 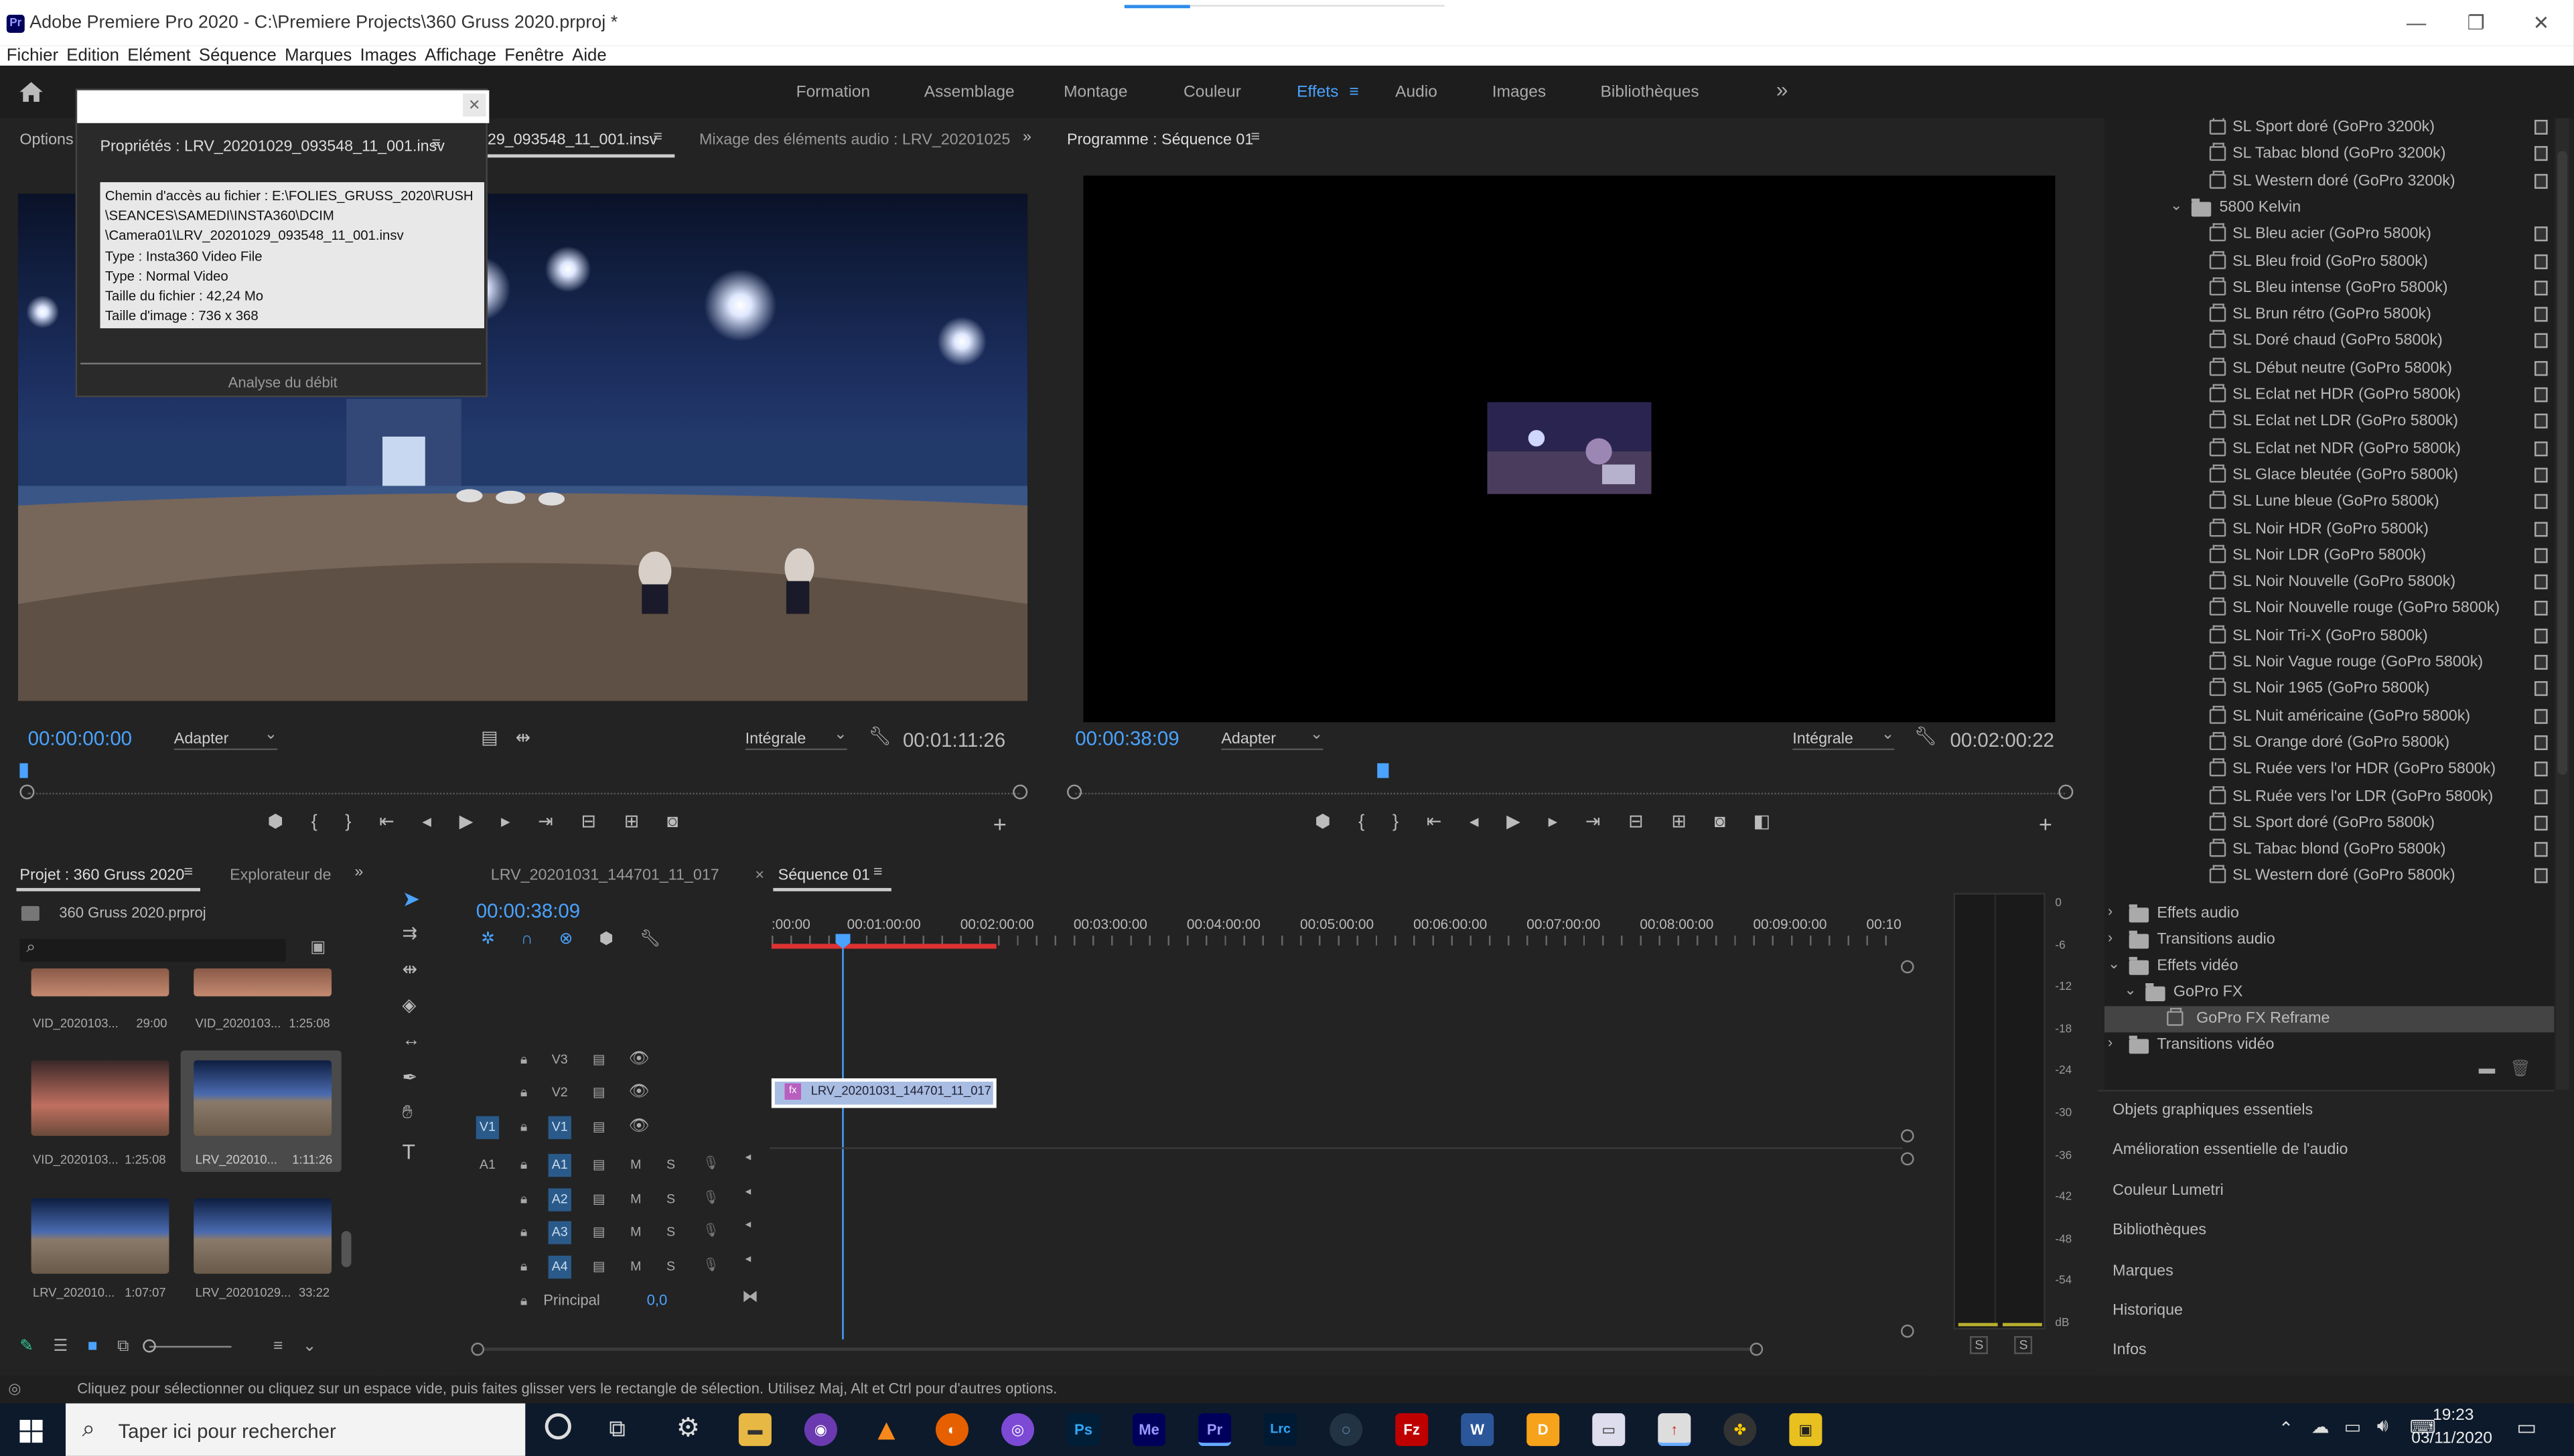 I want to click on firefox-icon: ◐, so click(x=952, y=1430).